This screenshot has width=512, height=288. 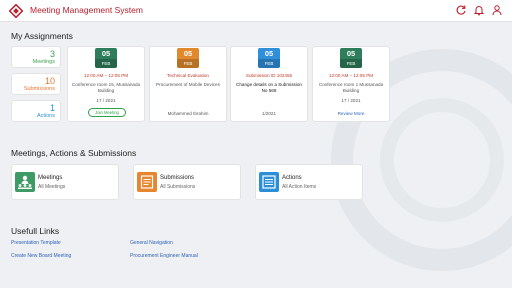 I want to click on meetings-count-label: Meetings, so click(x=43, y=62).